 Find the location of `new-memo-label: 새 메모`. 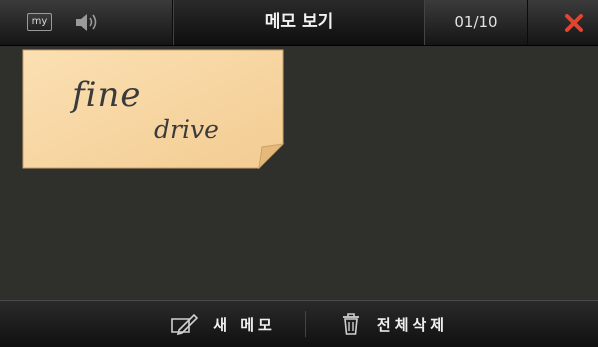

new-memo-label: 새 메모 is located at coordinates (244, 324).